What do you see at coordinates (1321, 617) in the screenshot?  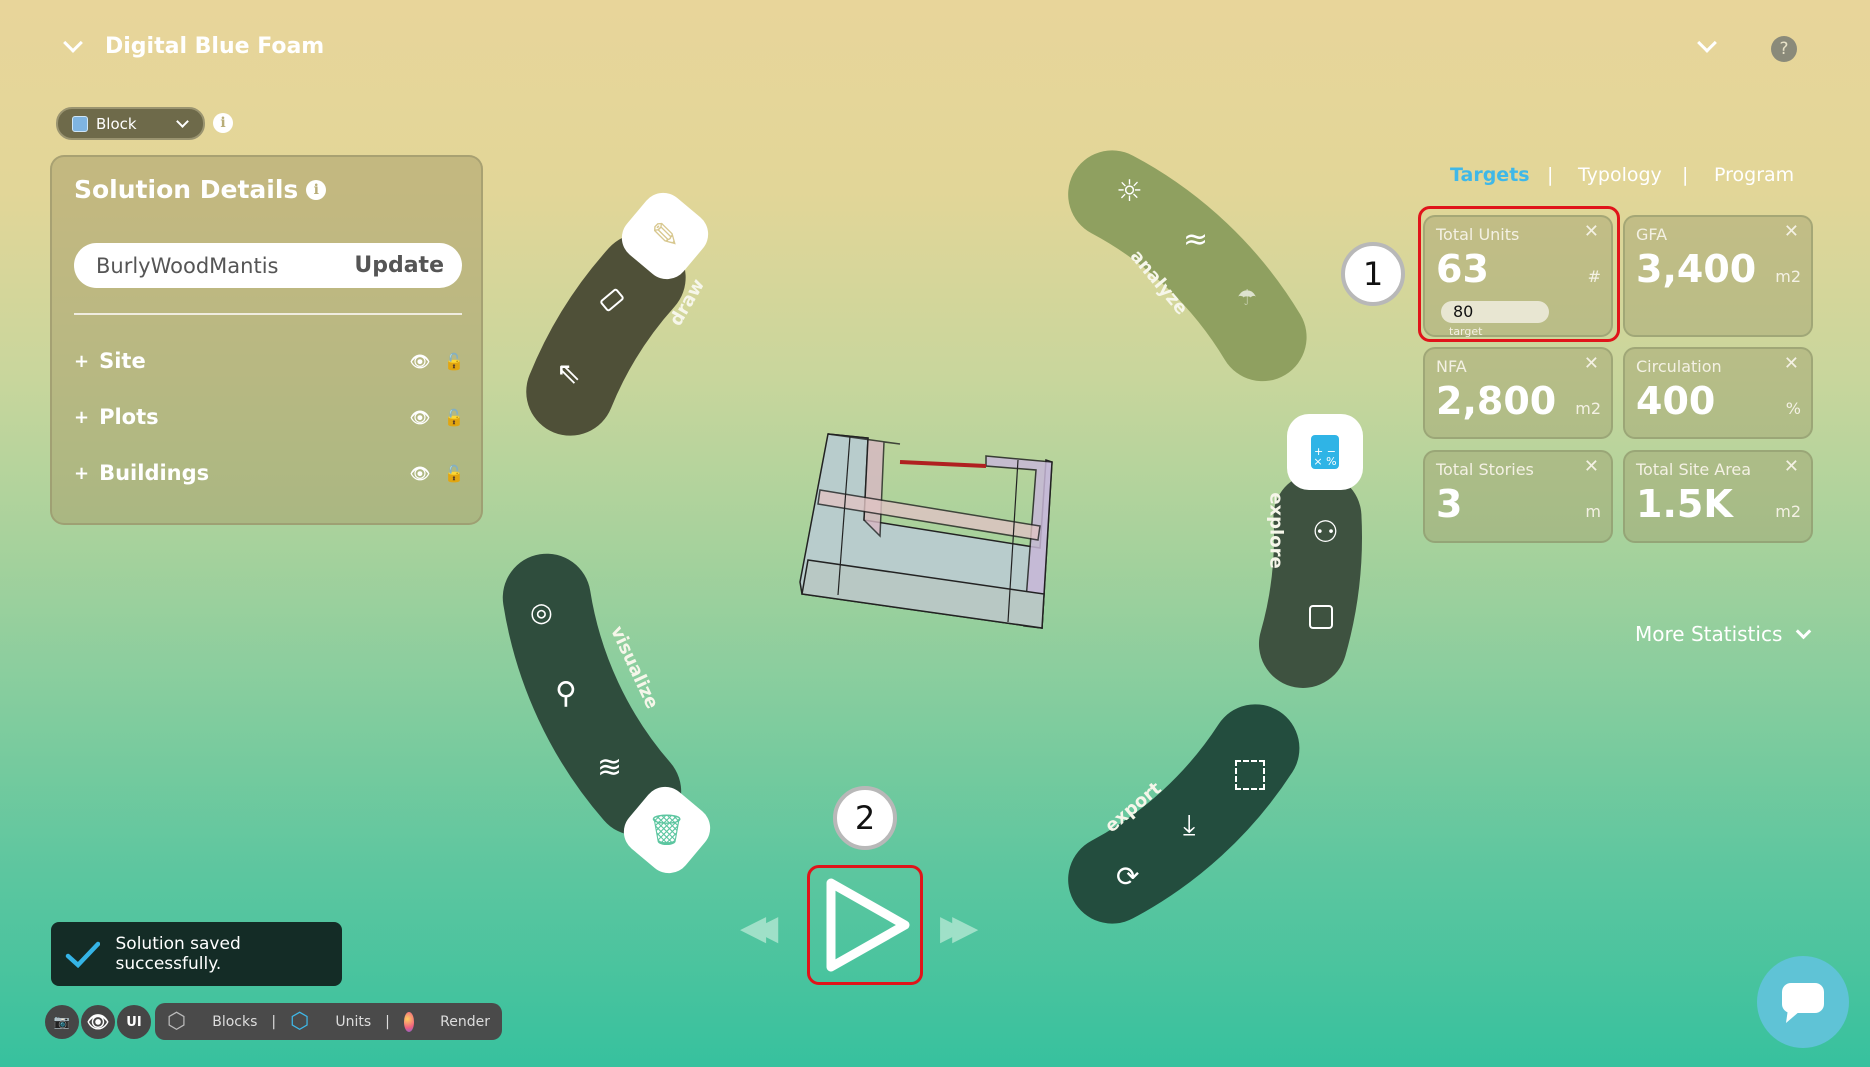 I see `save-icon` at bounding box center [1321, 617].